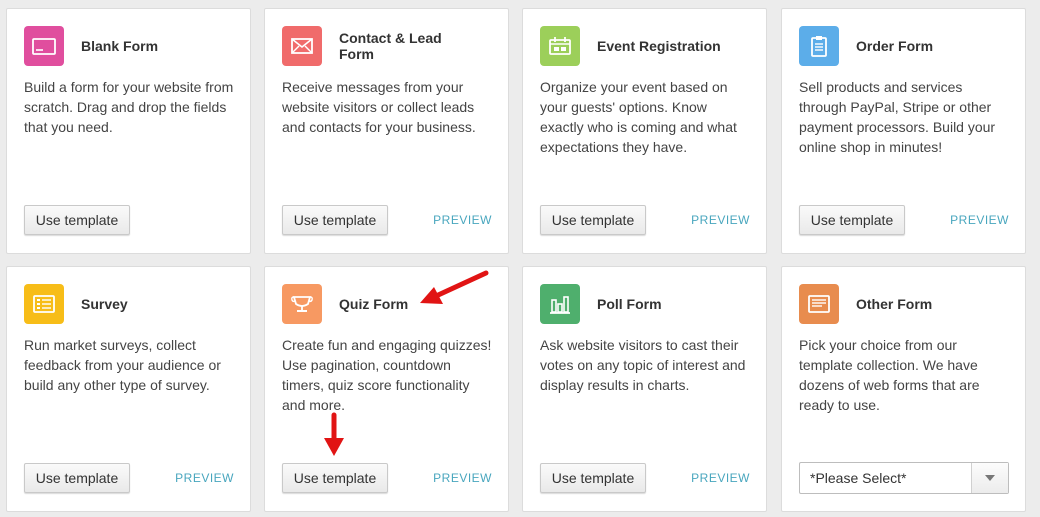  I want to click on card-title: Quiz Form, so click(374, 304).